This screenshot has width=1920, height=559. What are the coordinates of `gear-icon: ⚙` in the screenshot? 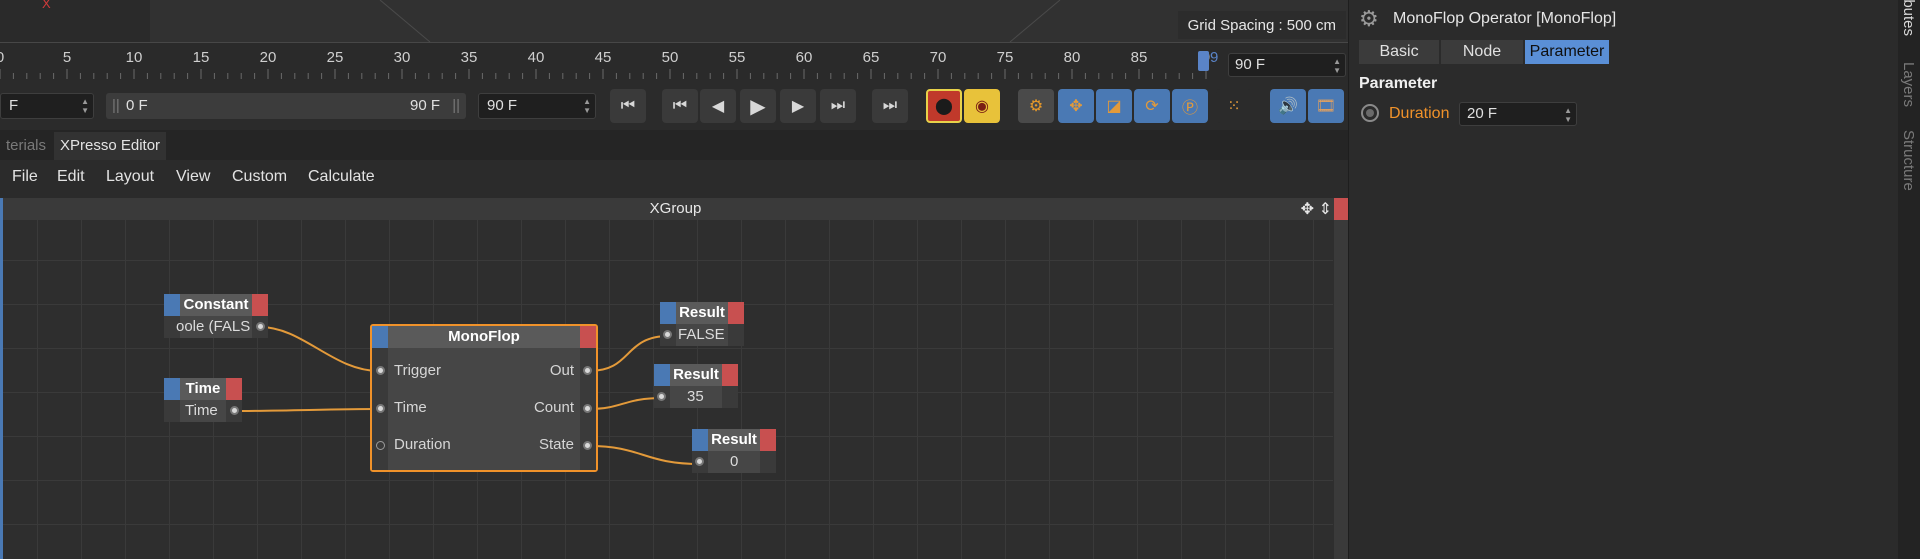 It's located at (1369, 19).